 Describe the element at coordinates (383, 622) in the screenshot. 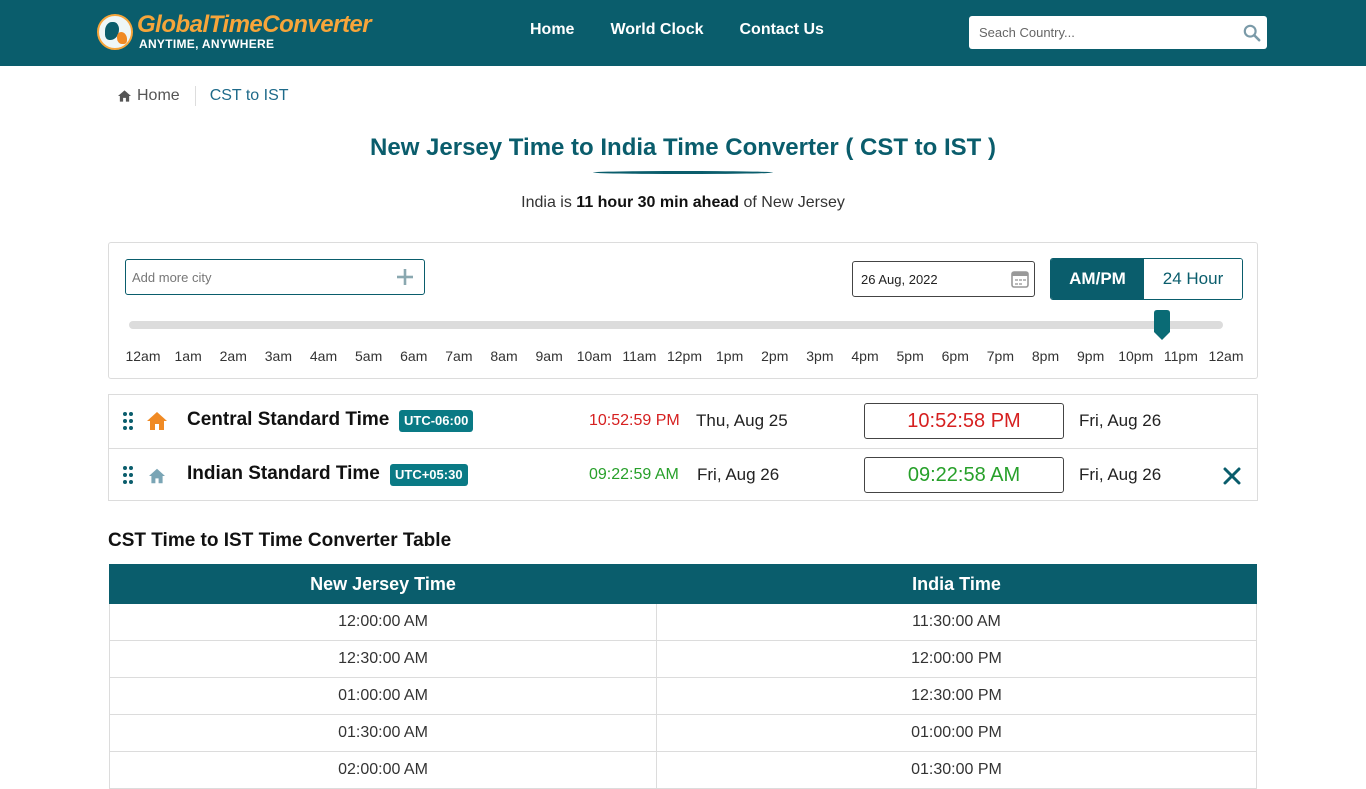

I see `new-jersey-time-cell: 12:00:00 AM` at that location.